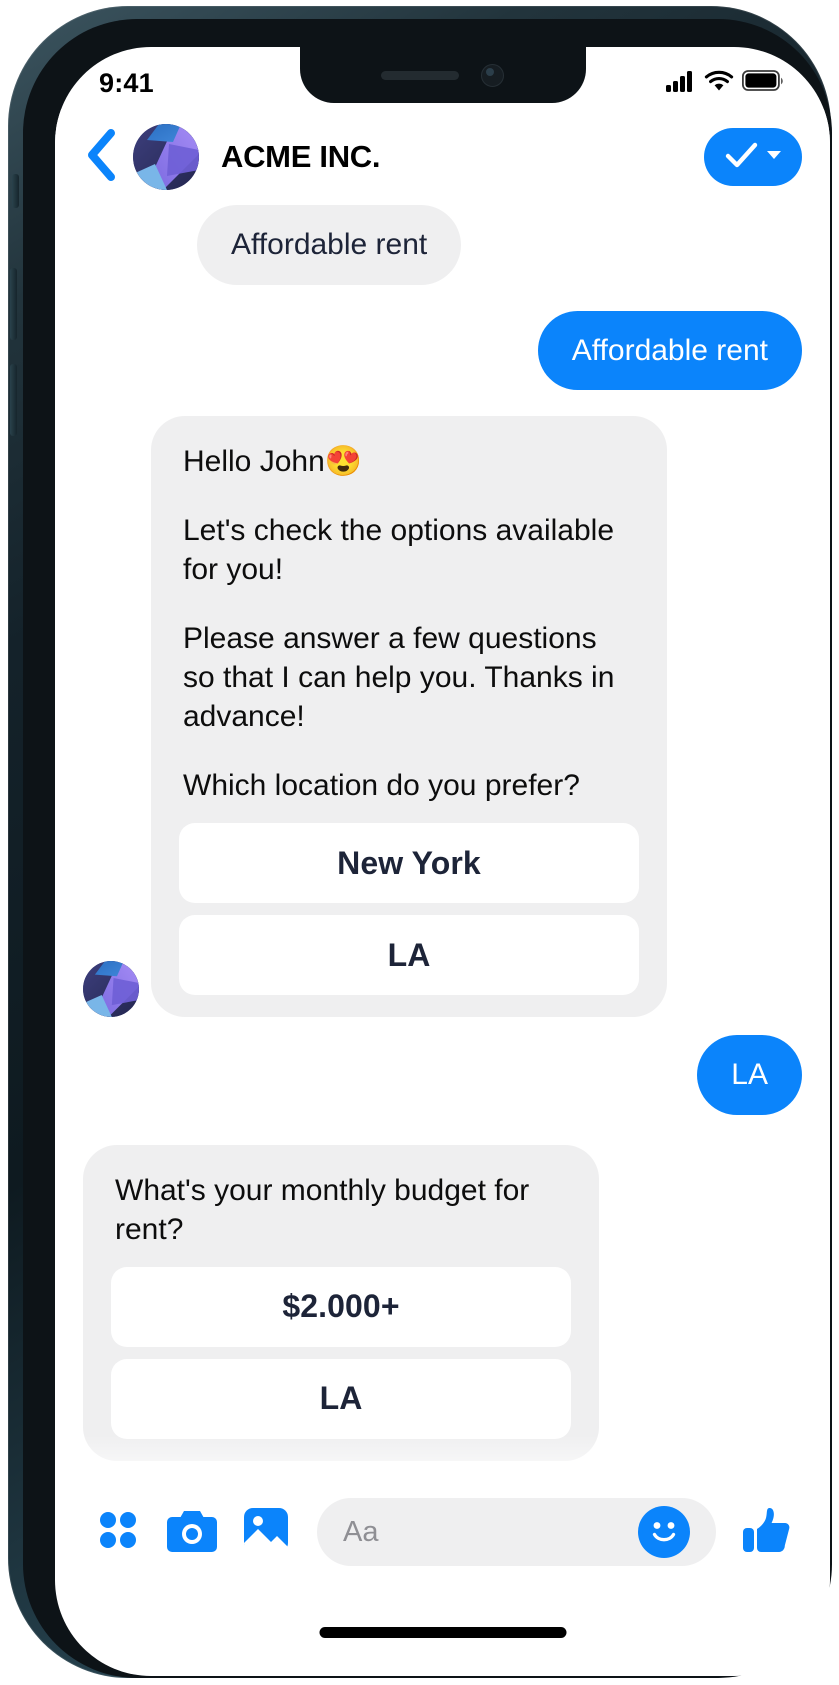  What do you see at coordinates (681, 83) in the screenshot?
I see `cellular-signal-icon` at bounding box center [681, 83].